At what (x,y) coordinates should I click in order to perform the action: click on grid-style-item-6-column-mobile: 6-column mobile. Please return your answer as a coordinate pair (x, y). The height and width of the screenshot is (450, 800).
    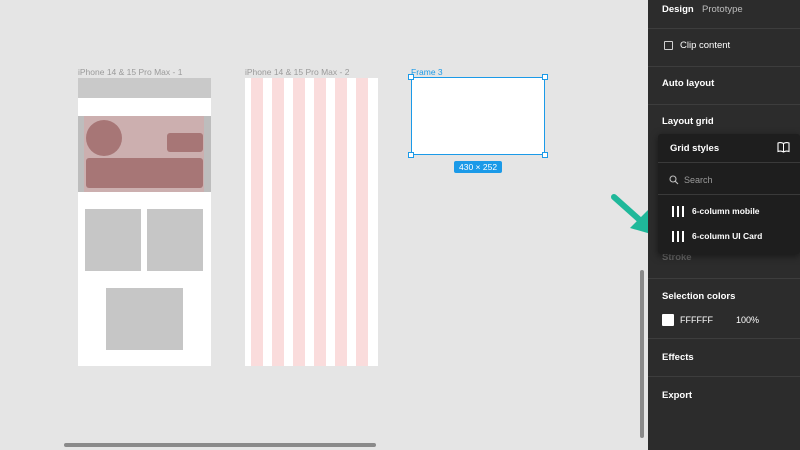
    Looking at the image, I should click on (729, 212).